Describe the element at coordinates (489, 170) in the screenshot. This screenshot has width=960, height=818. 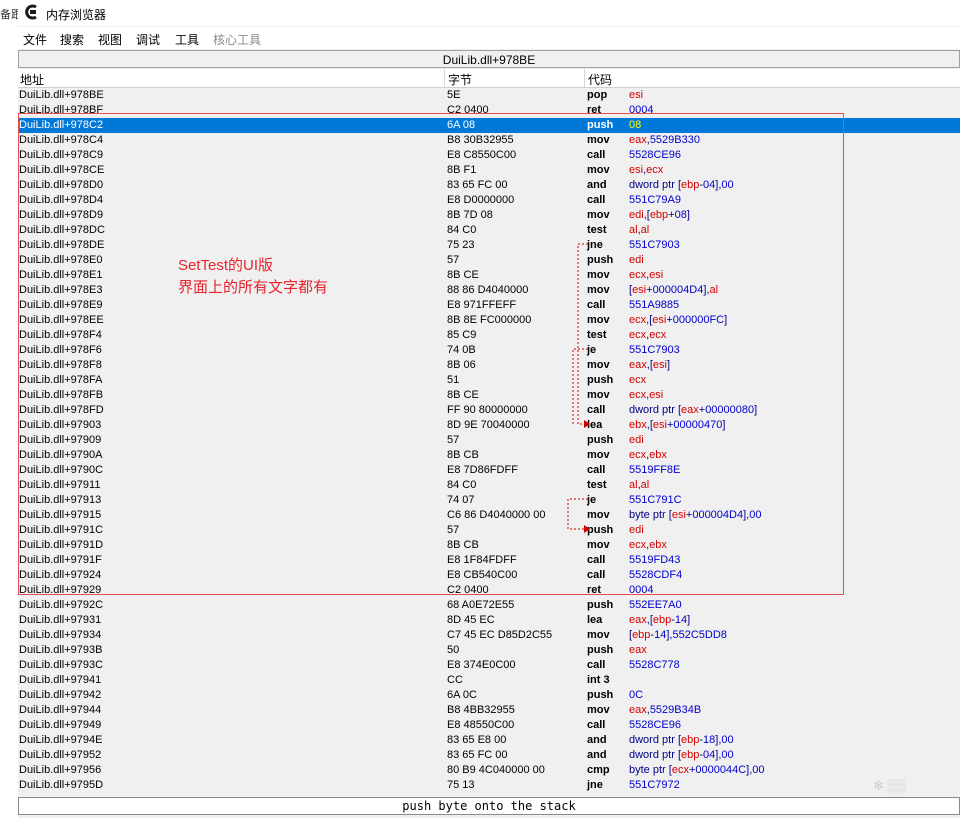
I see `instruction-row: DuiLib.dll+978CE 8B F1 mov esi,ecx` at that location.